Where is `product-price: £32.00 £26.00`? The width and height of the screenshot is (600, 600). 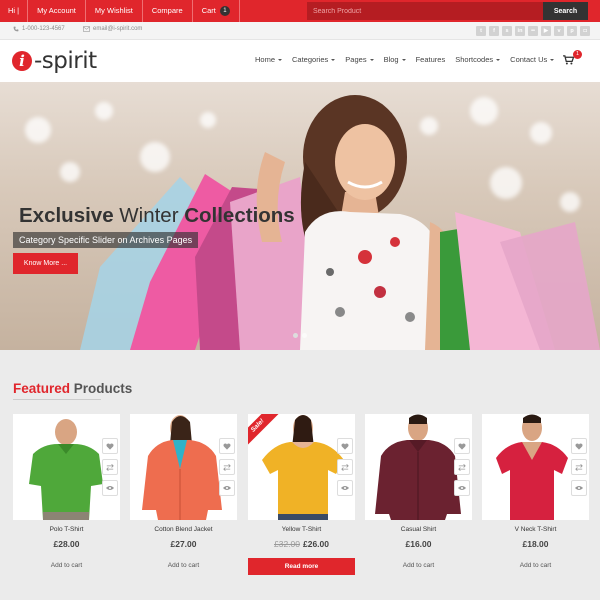 product-price: £32.00 £26.00 is located at coordinates (301, 544).